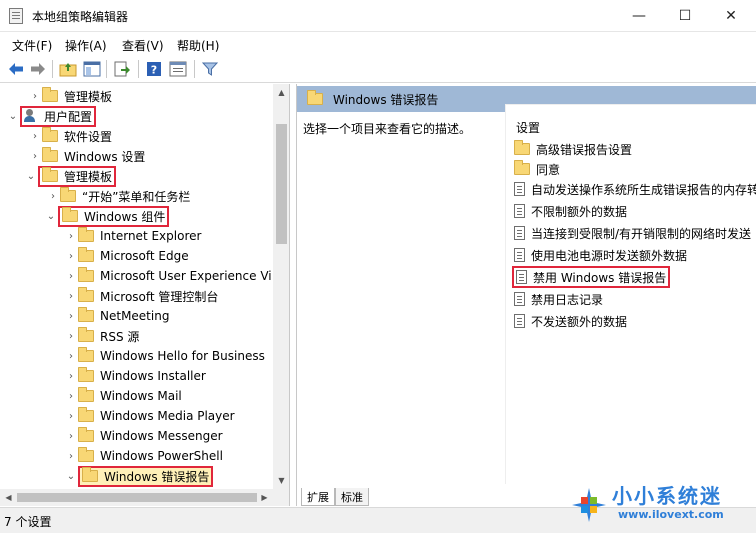 The height and width of the screenshot is (533, 756). I want to click on tree-item-mmc: › Microsoft 管理控制台, so click(141, 296).